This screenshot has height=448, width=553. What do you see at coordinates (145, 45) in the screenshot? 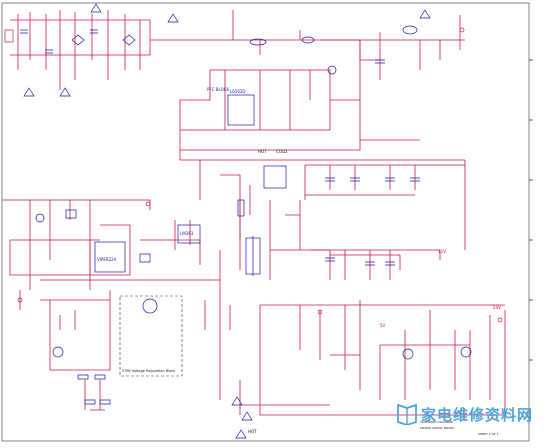
I see `bridge-branch` at bounding box center [145, 45].